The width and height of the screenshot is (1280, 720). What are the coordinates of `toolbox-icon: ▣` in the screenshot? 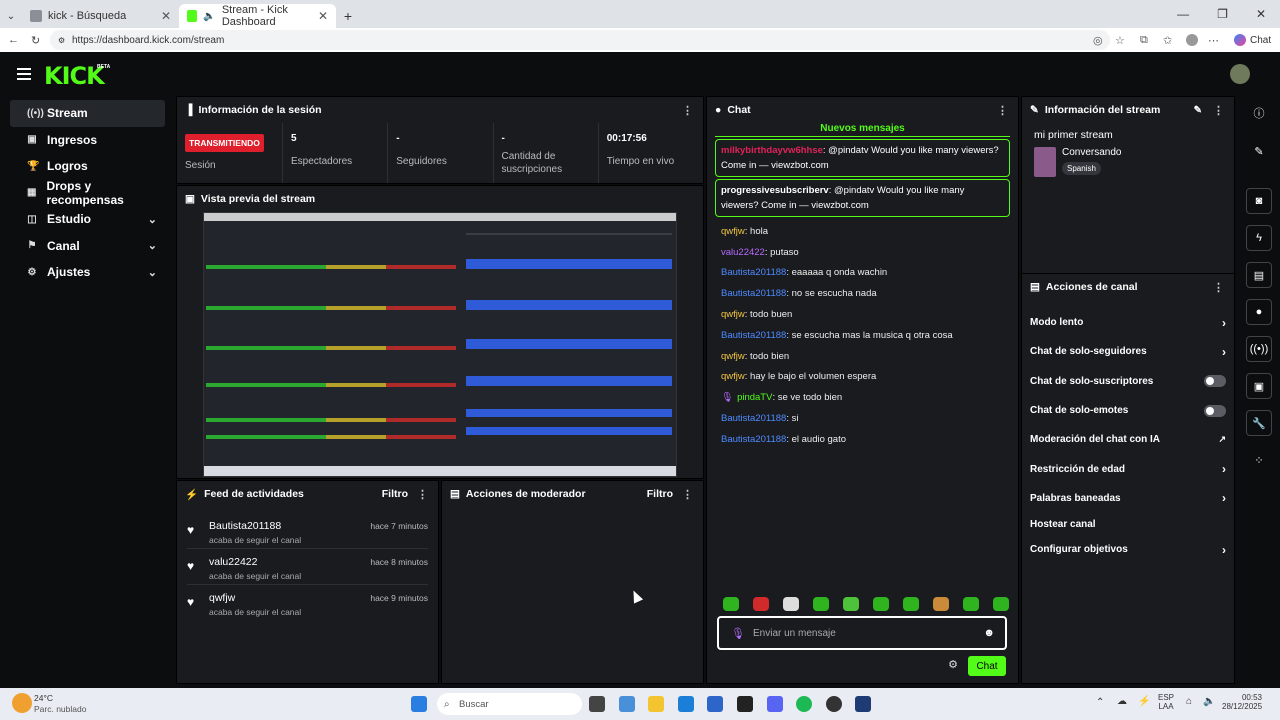 It's located at (1259, 386).